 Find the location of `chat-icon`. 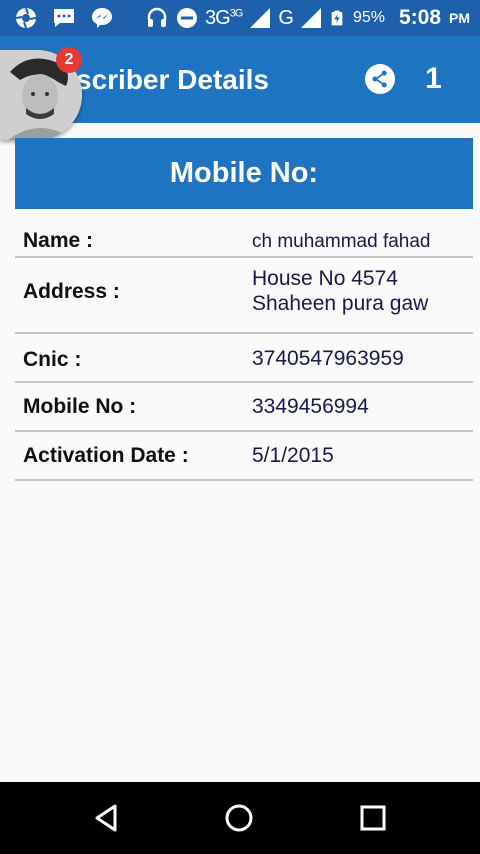

chat-icon is located at coordinates (64, 18).